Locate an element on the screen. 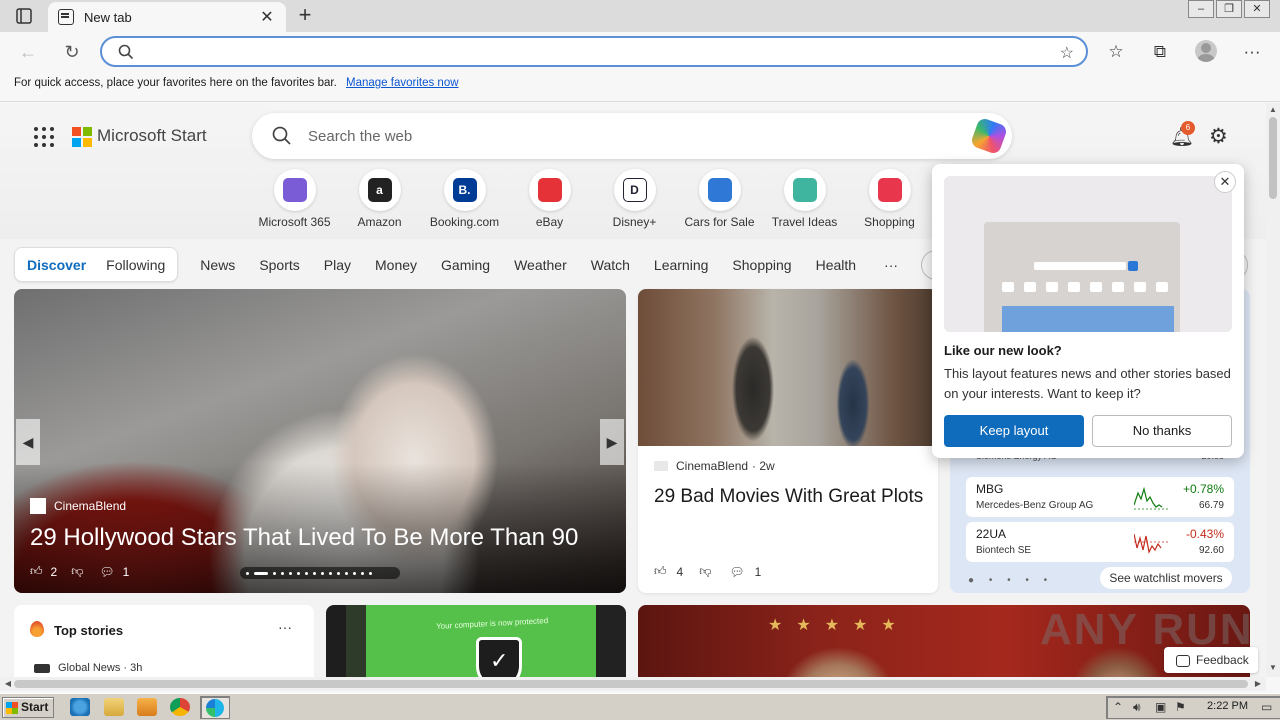 The height and width of the screenshot is (720, 1280). profile-avatar is located at coordinates (1206, 51).